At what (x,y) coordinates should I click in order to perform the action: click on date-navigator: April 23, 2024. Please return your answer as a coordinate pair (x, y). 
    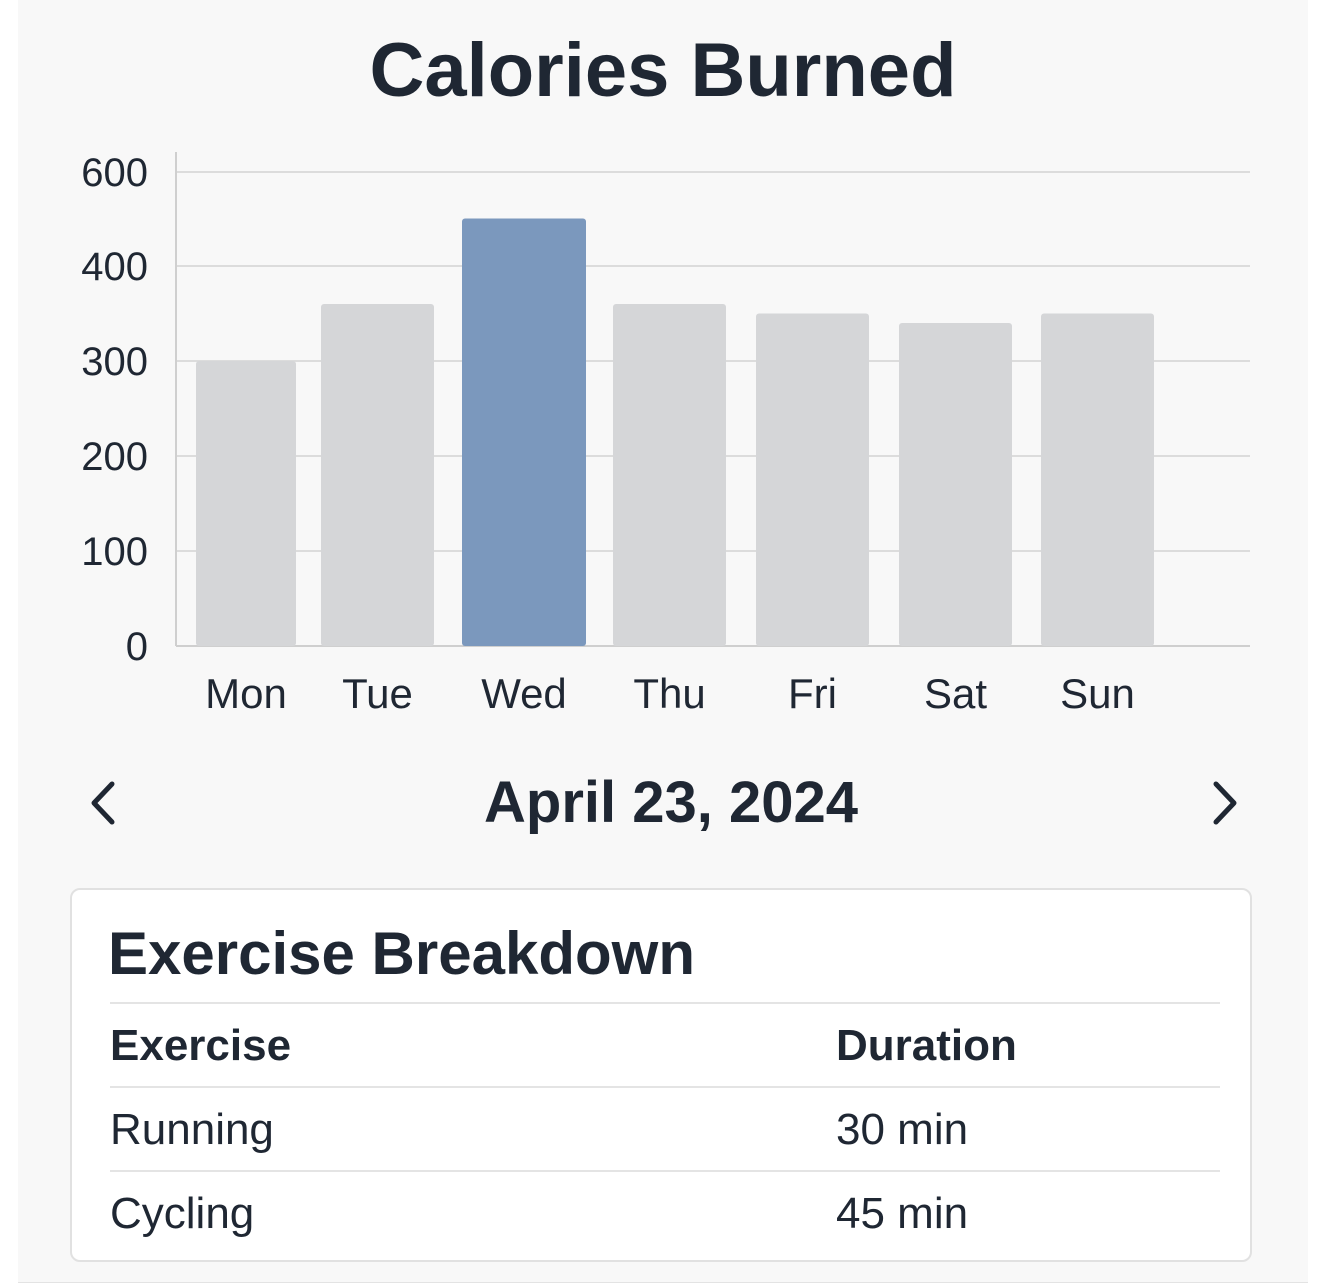
    Looking at the image, I should click on (663, 805).